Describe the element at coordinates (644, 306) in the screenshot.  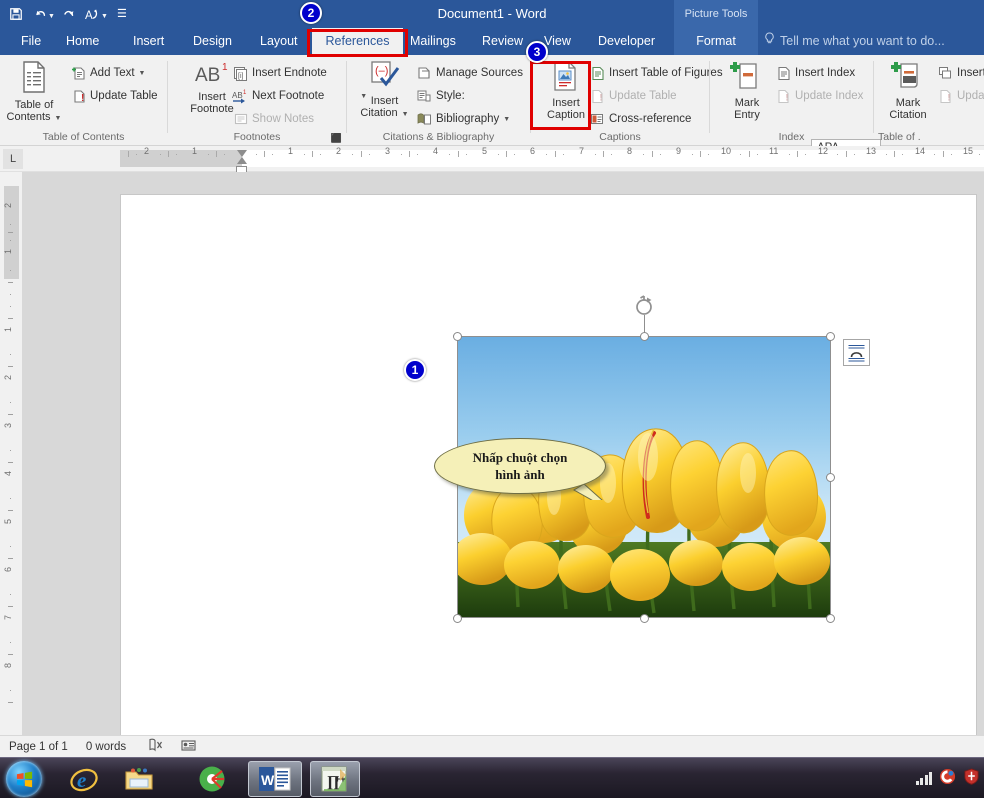
I see `rotate-icon` at that location.